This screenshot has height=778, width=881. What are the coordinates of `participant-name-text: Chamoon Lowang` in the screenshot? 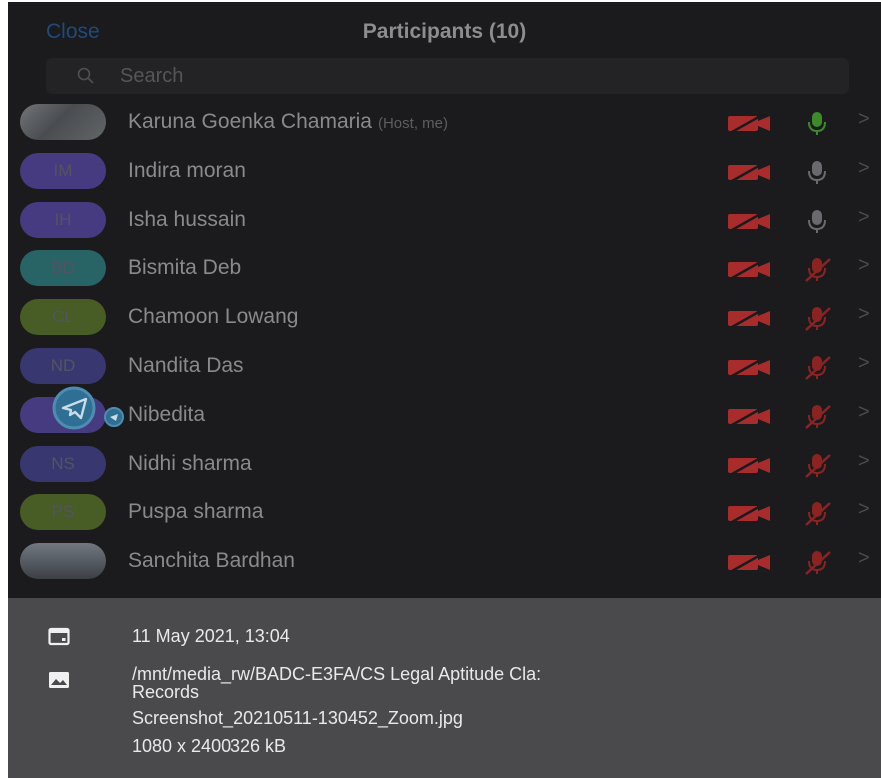 It's located at (213, 317).